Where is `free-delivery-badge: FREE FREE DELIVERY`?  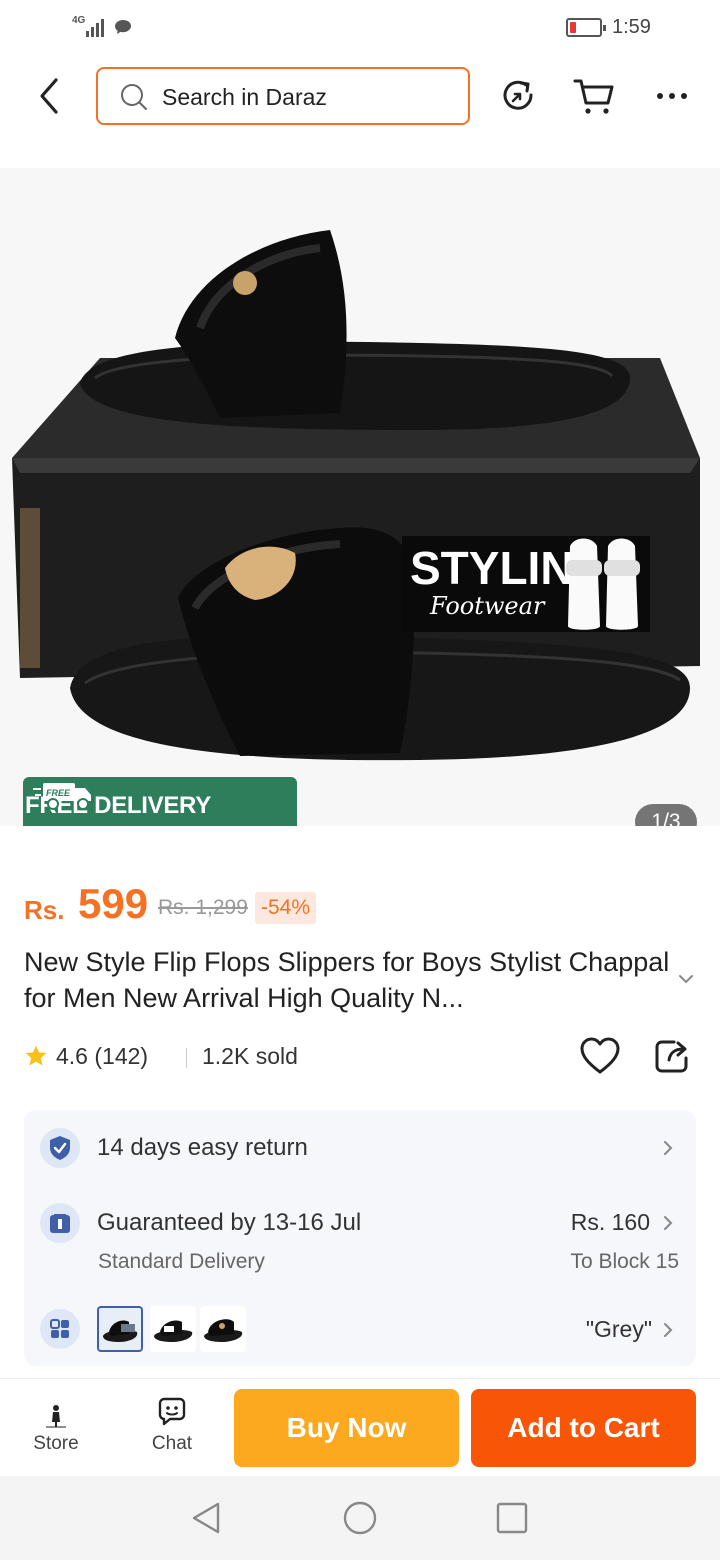
free-delivery-badge: FREE FREE DELIVERY is located at coordinates (160, 801).